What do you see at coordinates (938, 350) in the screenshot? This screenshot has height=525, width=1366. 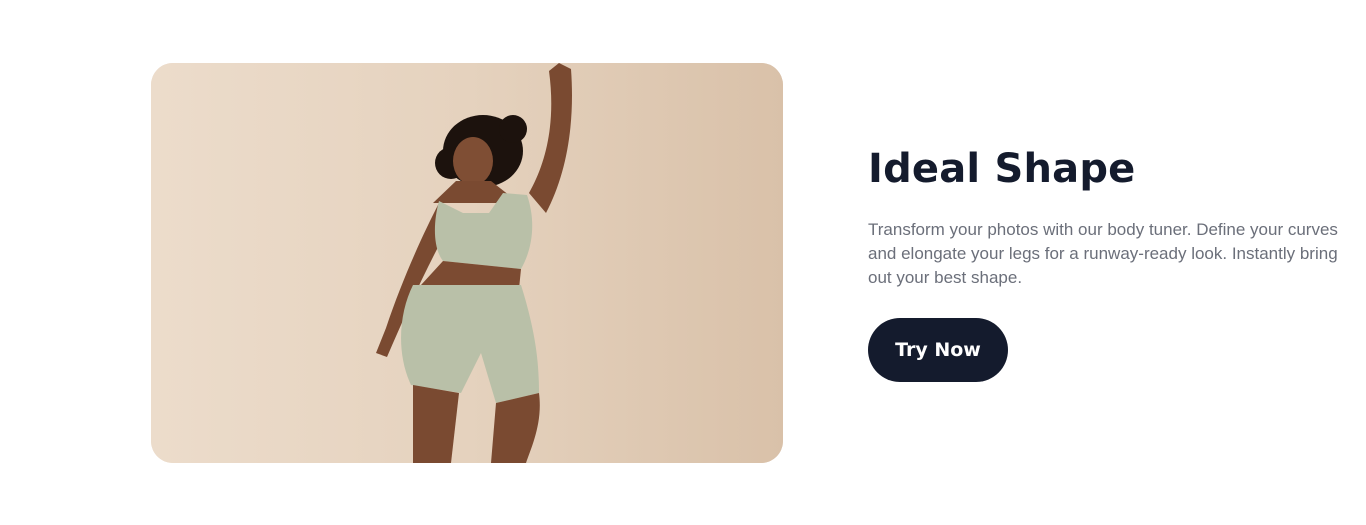 I see `try-now-button: Try Now` at bounding box center [938, 350].